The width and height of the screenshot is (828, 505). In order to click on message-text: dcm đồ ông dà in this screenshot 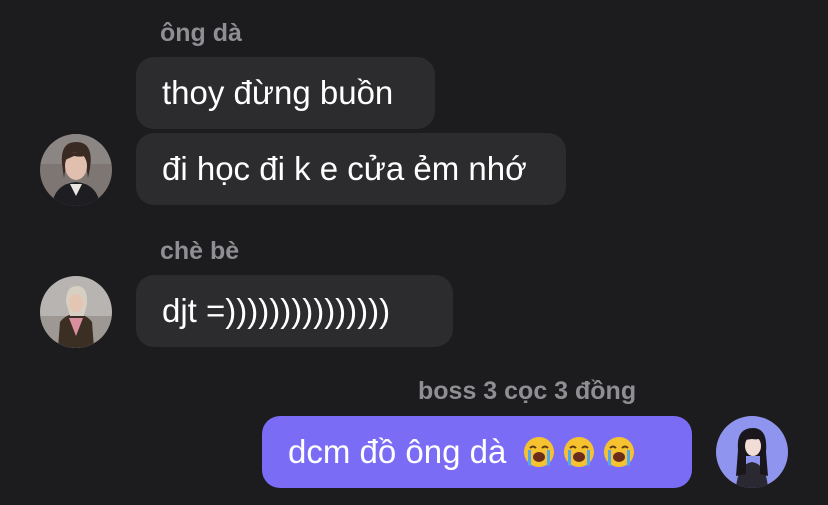, I will do `click(397, 451)`.